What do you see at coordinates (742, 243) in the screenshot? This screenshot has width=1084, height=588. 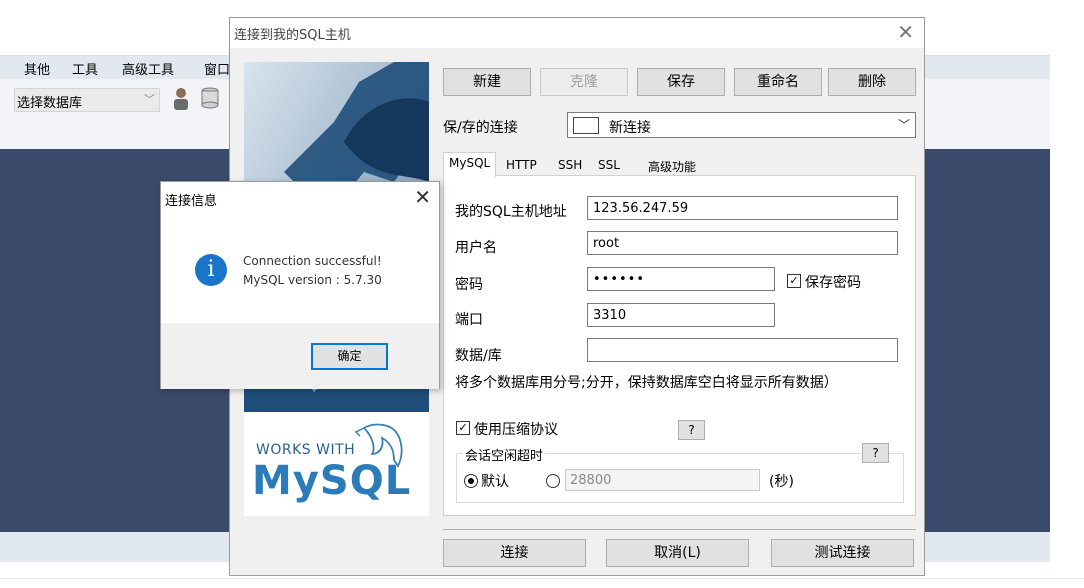 I see `user-input` at bounding box center [742, 243].